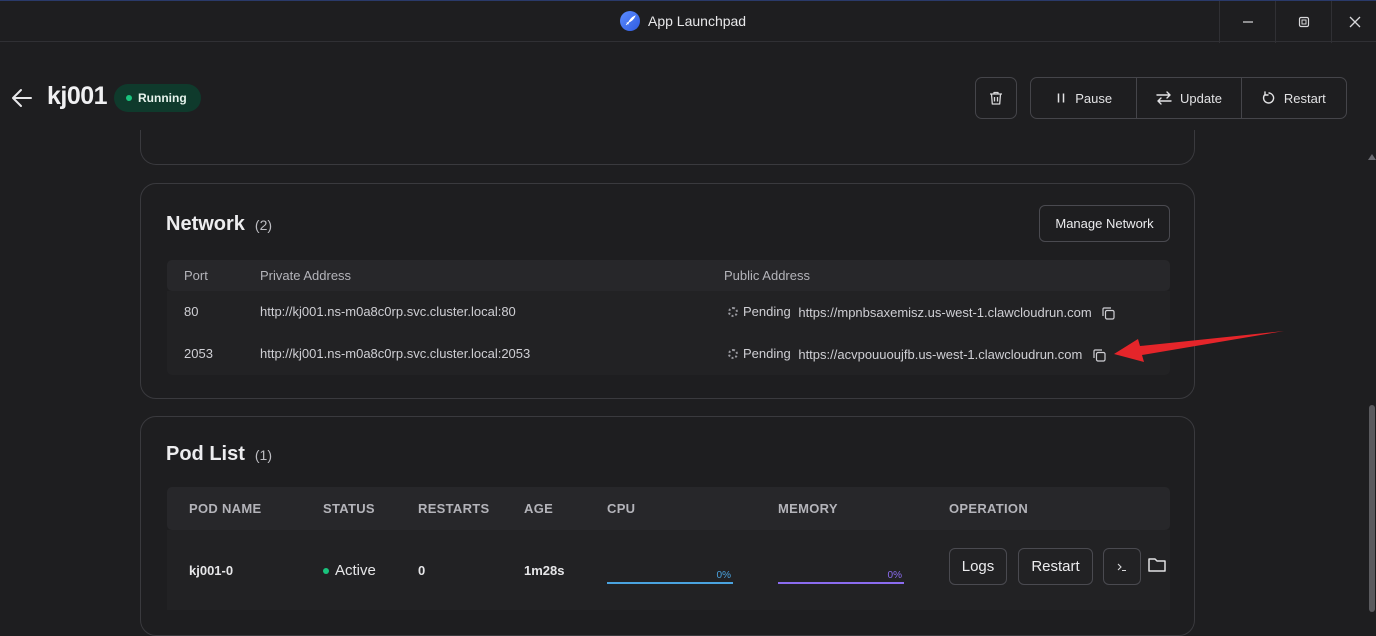  I want to click on pause-icon, so click(1061, 98).